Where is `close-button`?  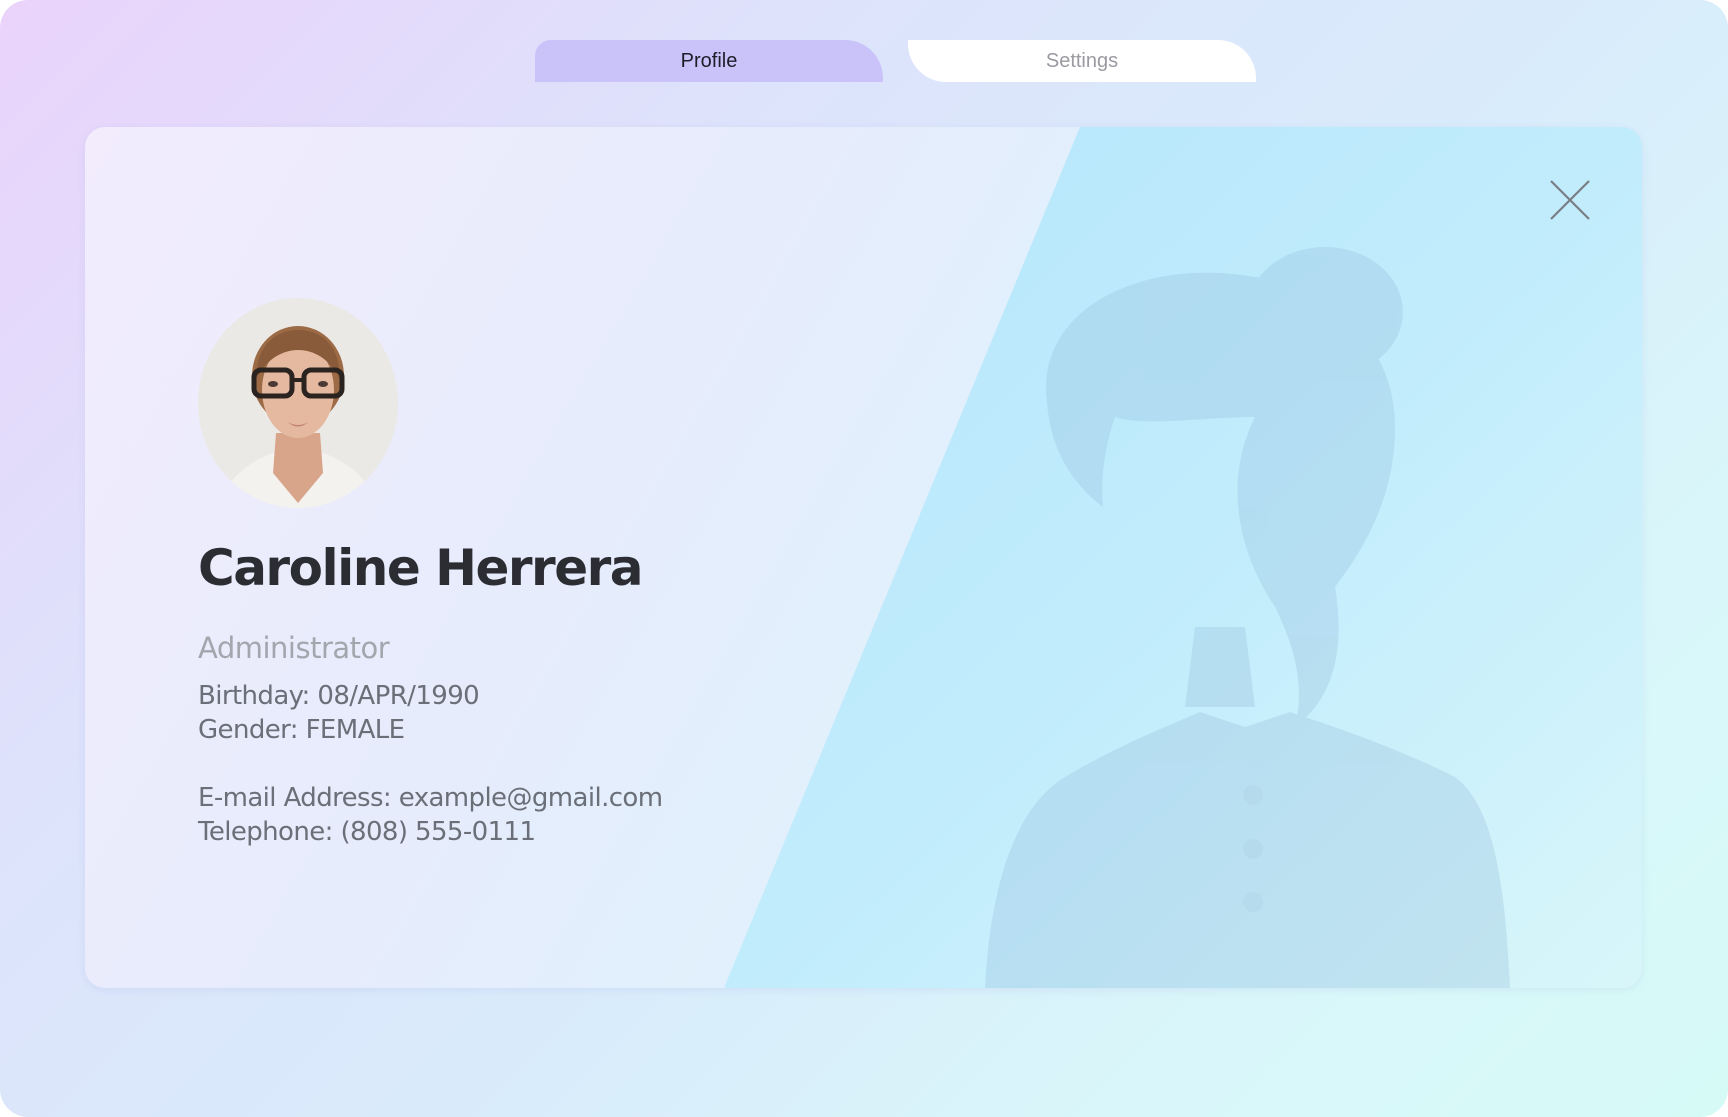
close-button is located at coordinates (1570, 200).